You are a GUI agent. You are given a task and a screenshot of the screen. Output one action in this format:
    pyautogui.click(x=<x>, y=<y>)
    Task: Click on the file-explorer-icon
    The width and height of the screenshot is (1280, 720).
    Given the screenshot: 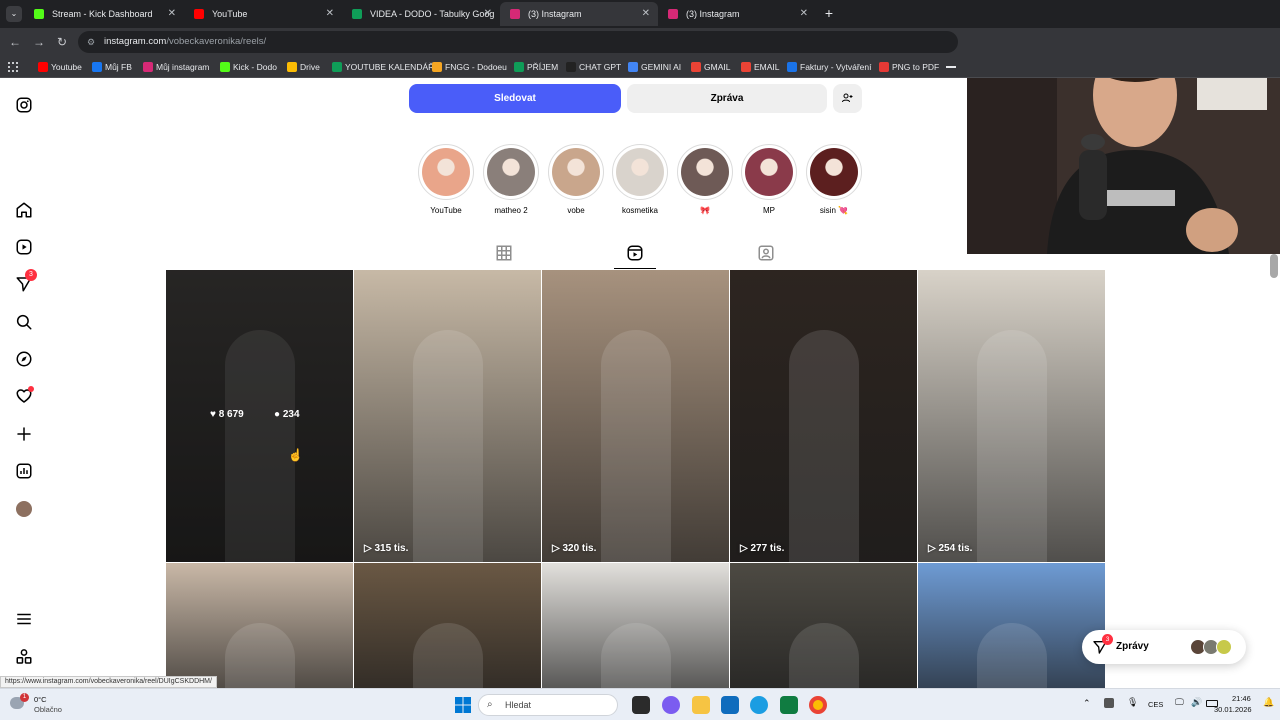 What is the action you would take?
    pyautogui.click(x=701, y=705)
    